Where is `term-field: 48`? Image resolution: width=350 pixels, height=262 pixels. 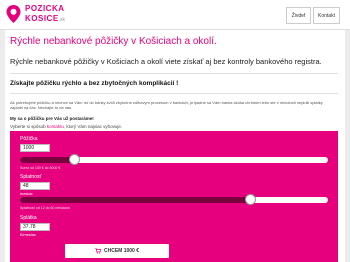 term-field: 48 is located at coordinates (35, 186).